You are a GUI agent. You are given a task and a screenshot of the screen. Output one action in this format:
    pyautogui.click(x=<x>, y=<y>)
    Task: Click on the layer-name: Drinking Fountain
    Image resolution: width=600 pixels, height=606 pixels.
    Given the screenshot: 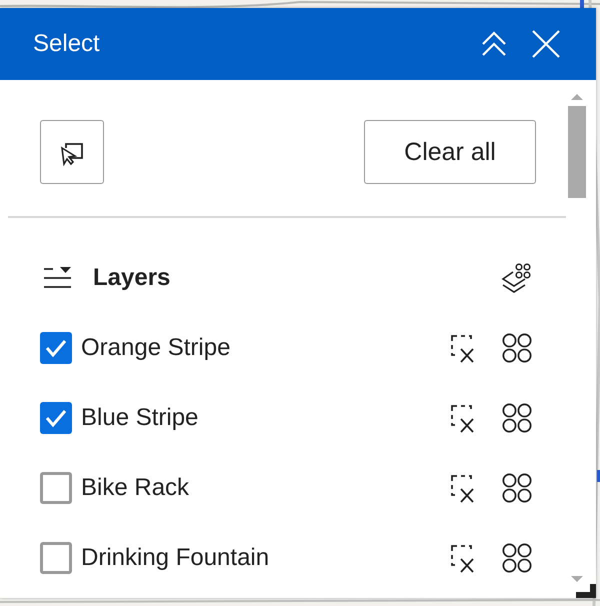 What is the action you would take?
    pyautogui.click(x=175, y=558)
    